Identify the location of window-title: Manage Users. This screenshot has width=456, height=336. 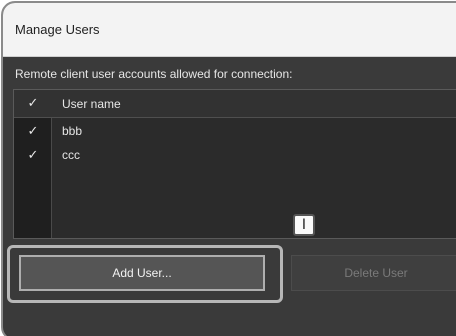
(57, 29).